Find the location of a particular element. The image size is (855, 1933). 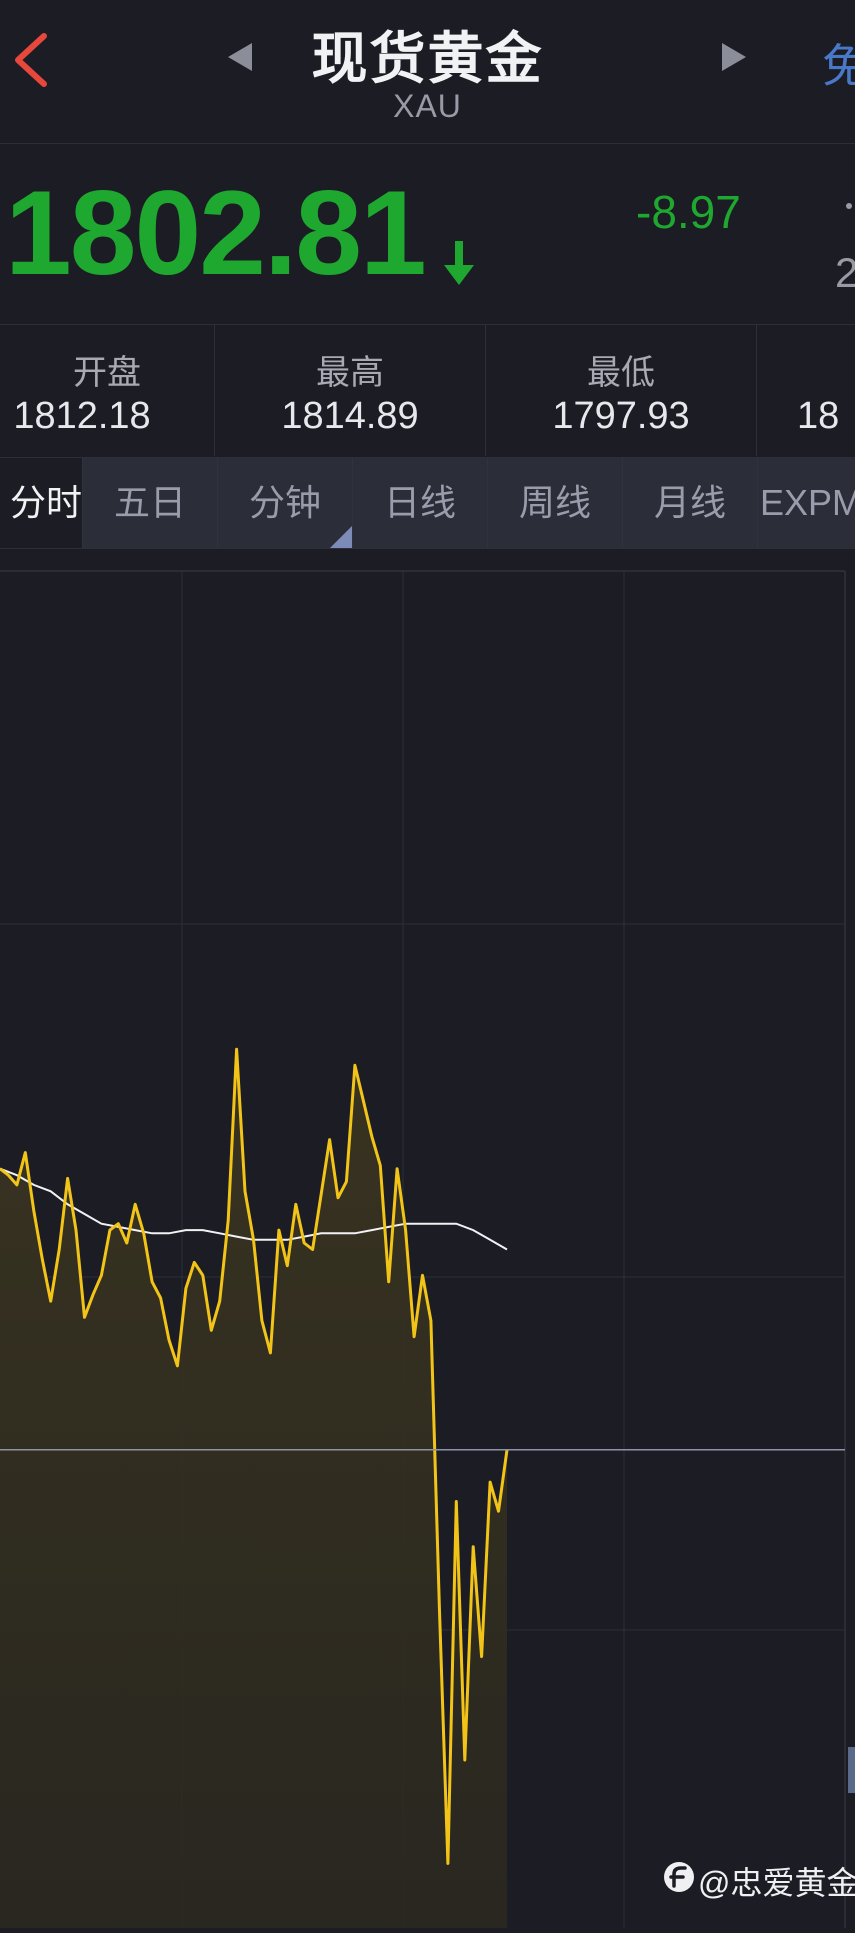

scroll-handle is located at coordinates (851, 1770).